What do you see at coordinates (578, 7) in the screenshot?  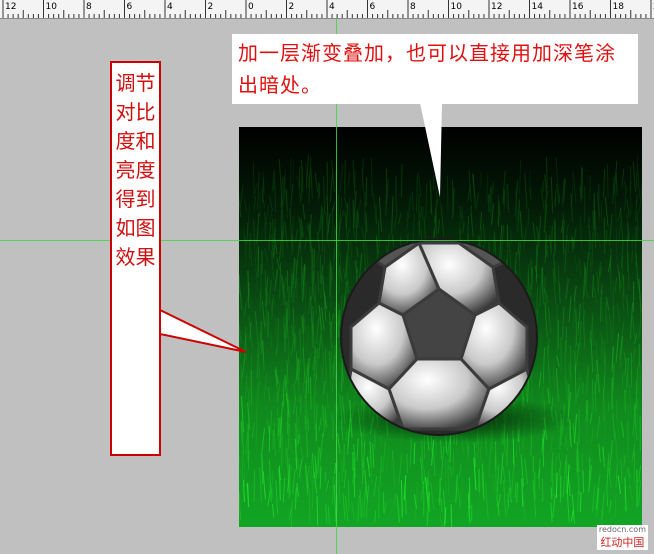 I see `ruler-label: 16` at bounding box center [578, 7].